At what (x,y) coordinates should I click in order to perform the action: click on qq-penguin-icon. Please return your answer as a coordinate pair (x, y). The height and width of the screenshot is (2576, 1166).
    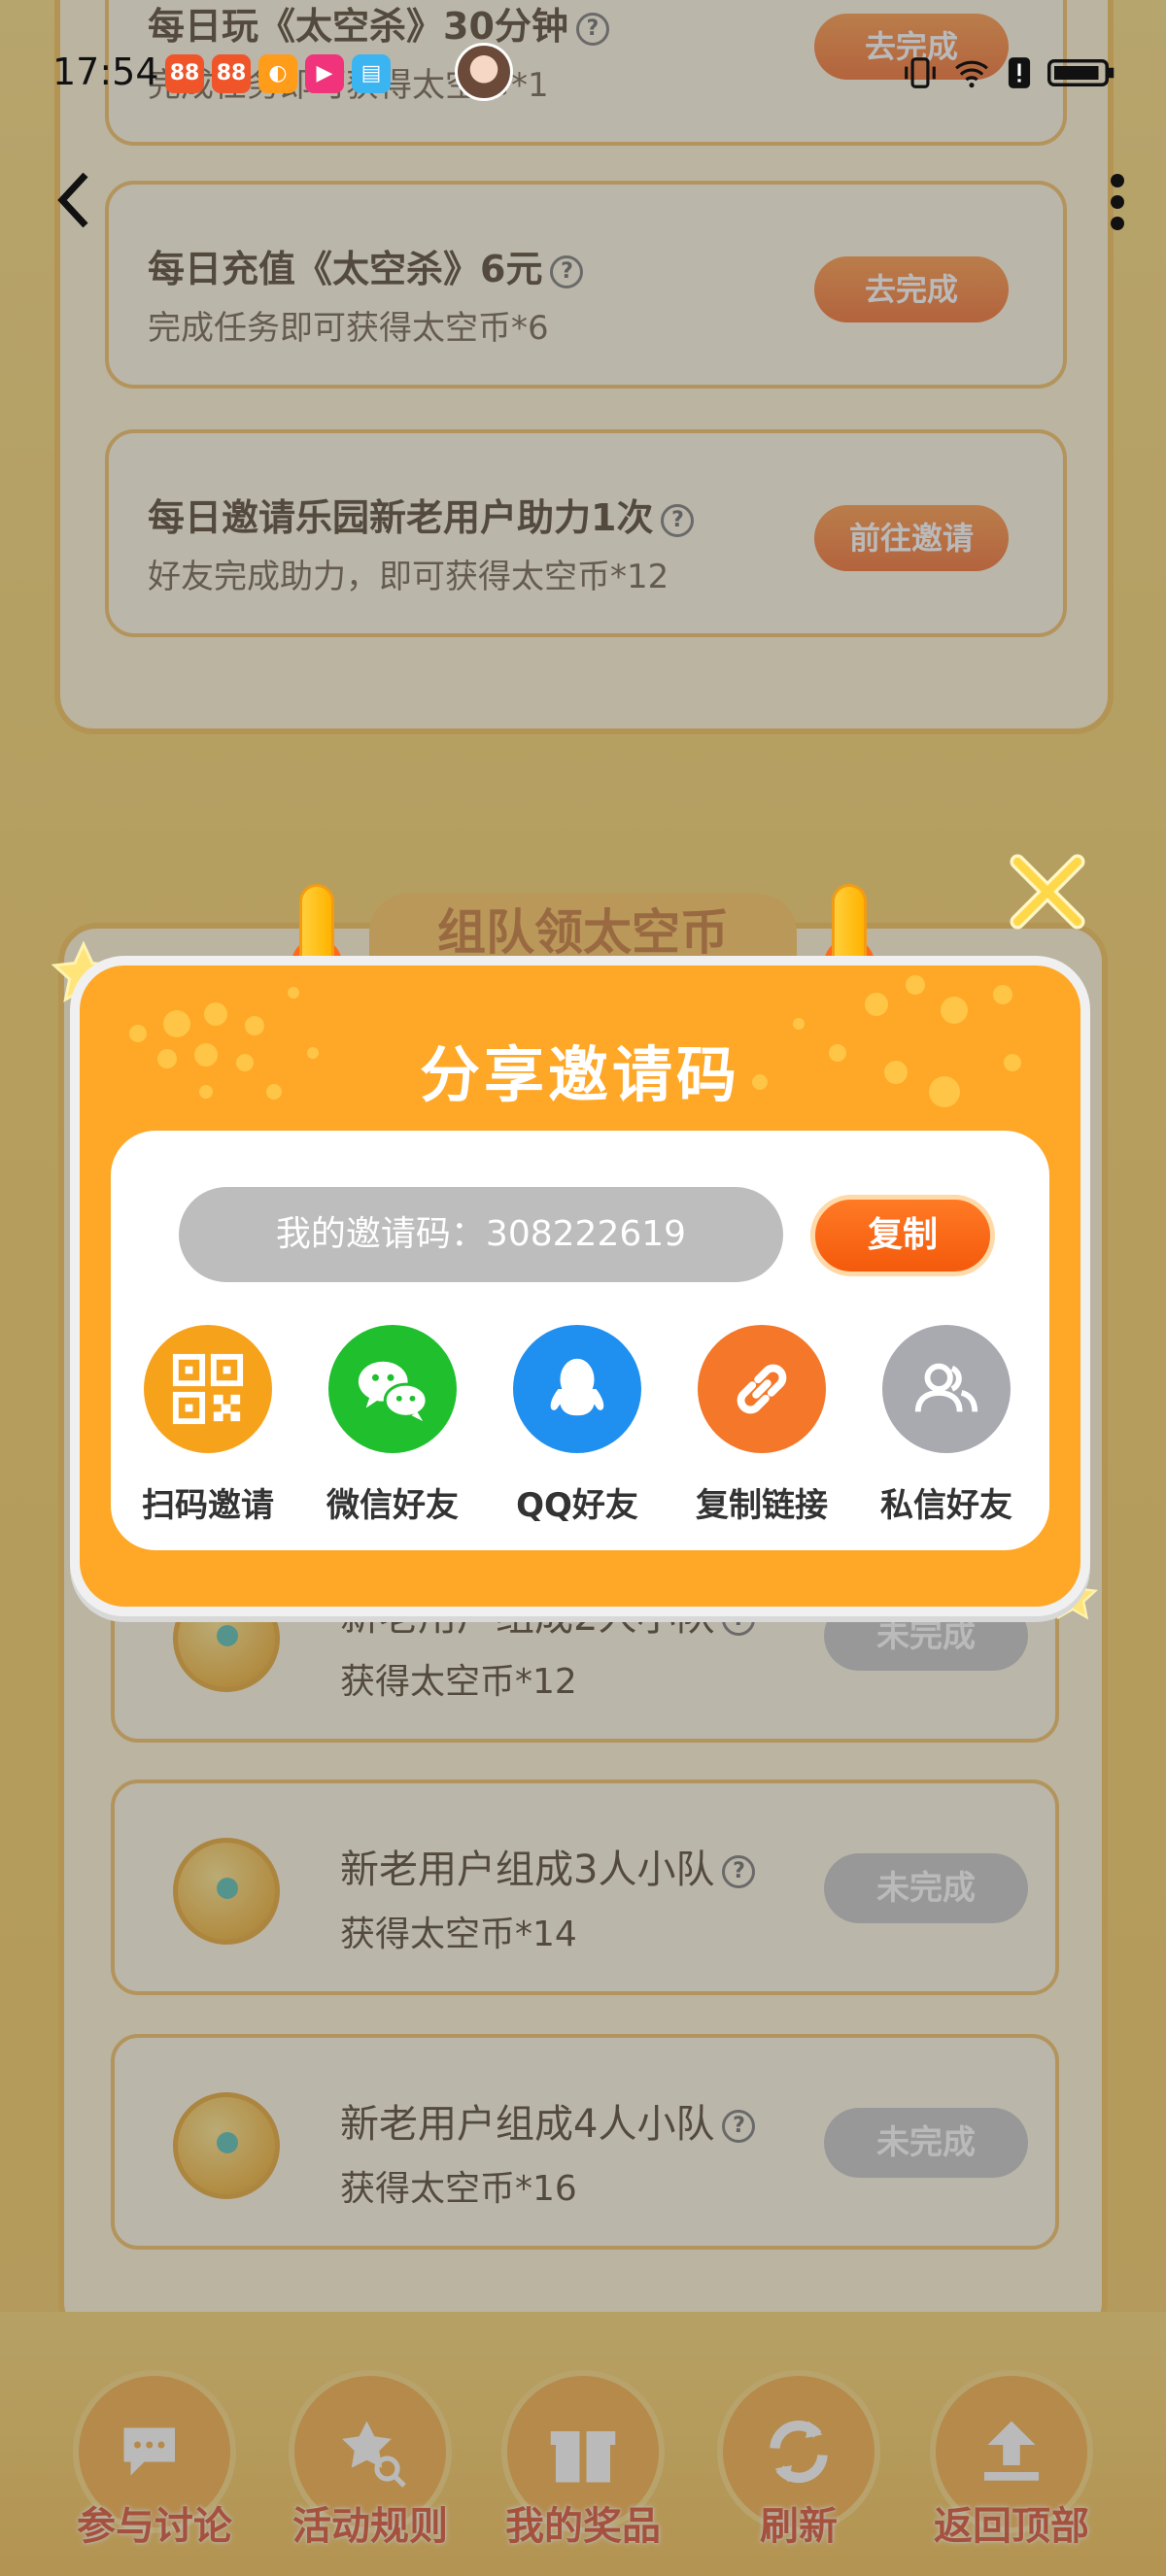
    Looking at the image, I should click on (577, 1387).